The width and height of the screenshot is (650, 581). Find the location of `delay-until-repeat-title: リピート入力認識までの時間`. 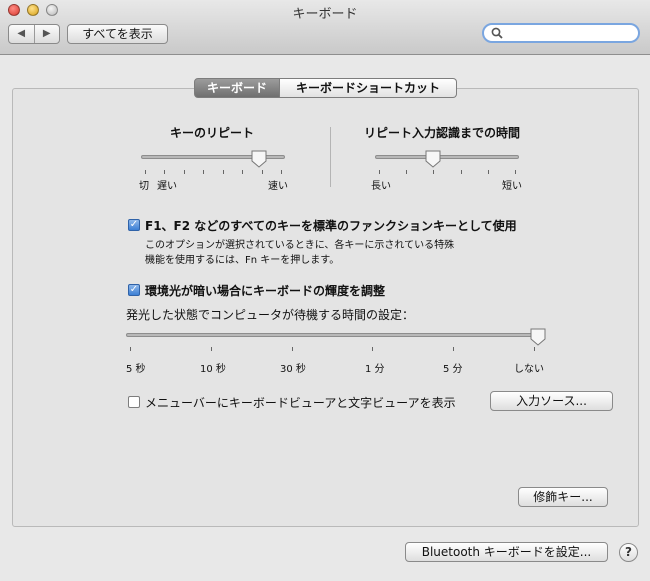

delay-until-repeat-title: リピート入力認識までの時間 is located at coordinates (442, 133).